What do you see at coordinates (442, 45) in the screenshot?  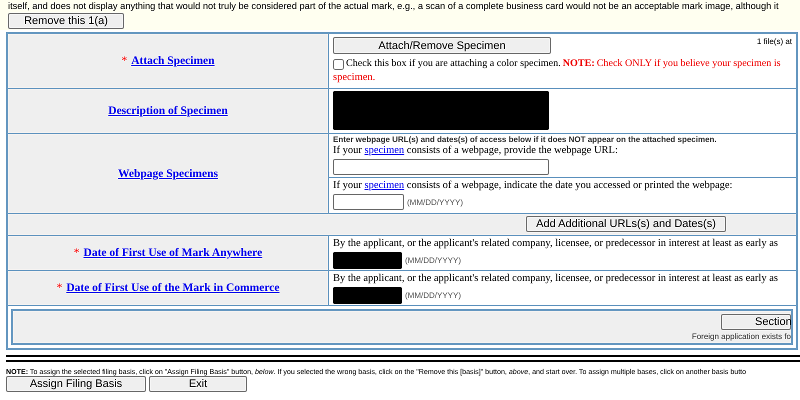 I see `attach-specimen-button: Attach/Remove Specimen` at bounding box center [442, 45].